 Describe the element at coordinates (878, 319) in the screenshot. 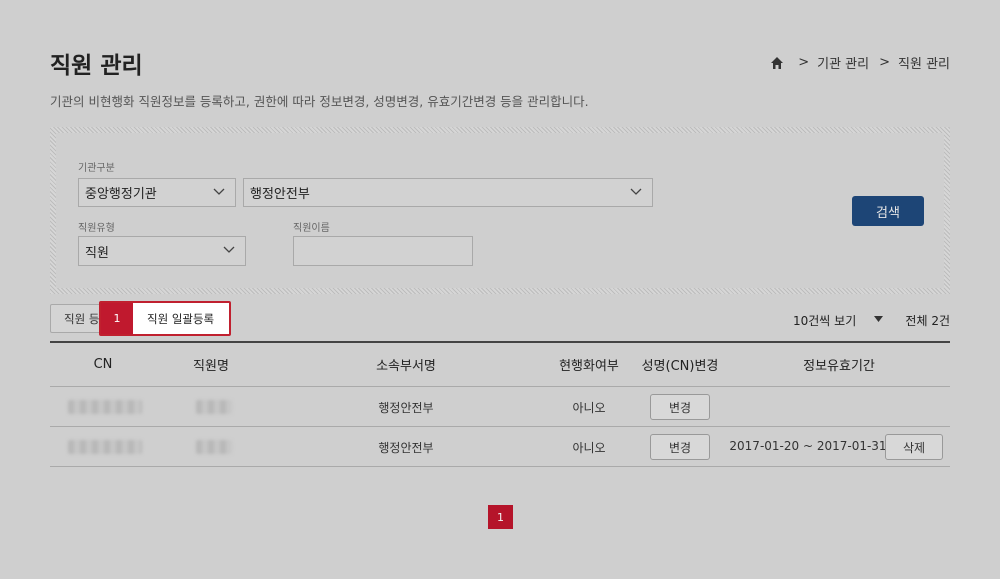

I see `caret-down-icon` at that location.